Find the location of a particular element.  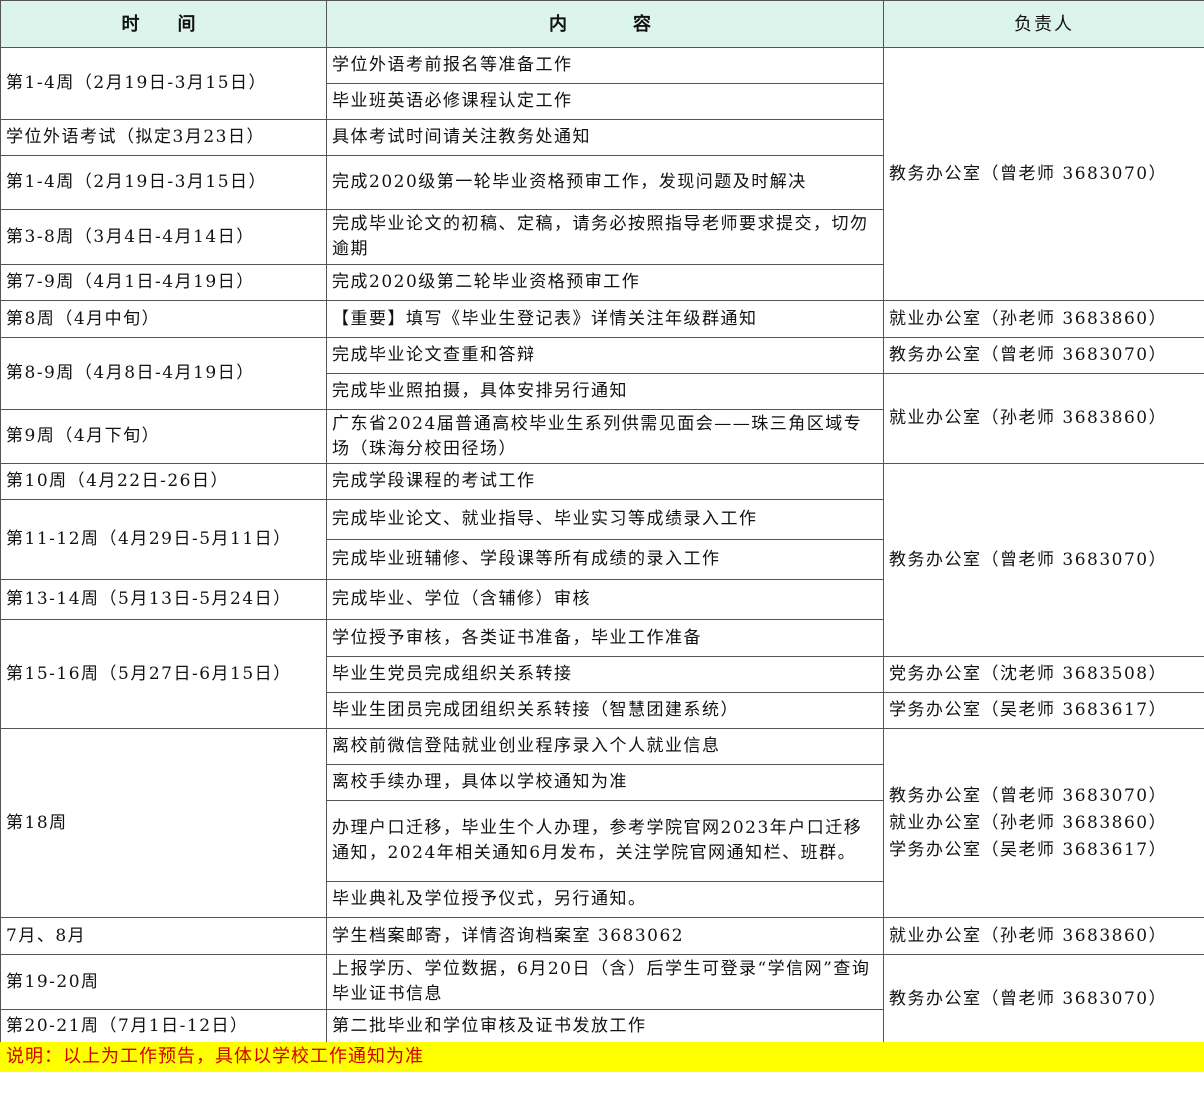

content-cell: 第二批毕业和学位审核及证书发放工作 is located at coordinates (605, 1026).